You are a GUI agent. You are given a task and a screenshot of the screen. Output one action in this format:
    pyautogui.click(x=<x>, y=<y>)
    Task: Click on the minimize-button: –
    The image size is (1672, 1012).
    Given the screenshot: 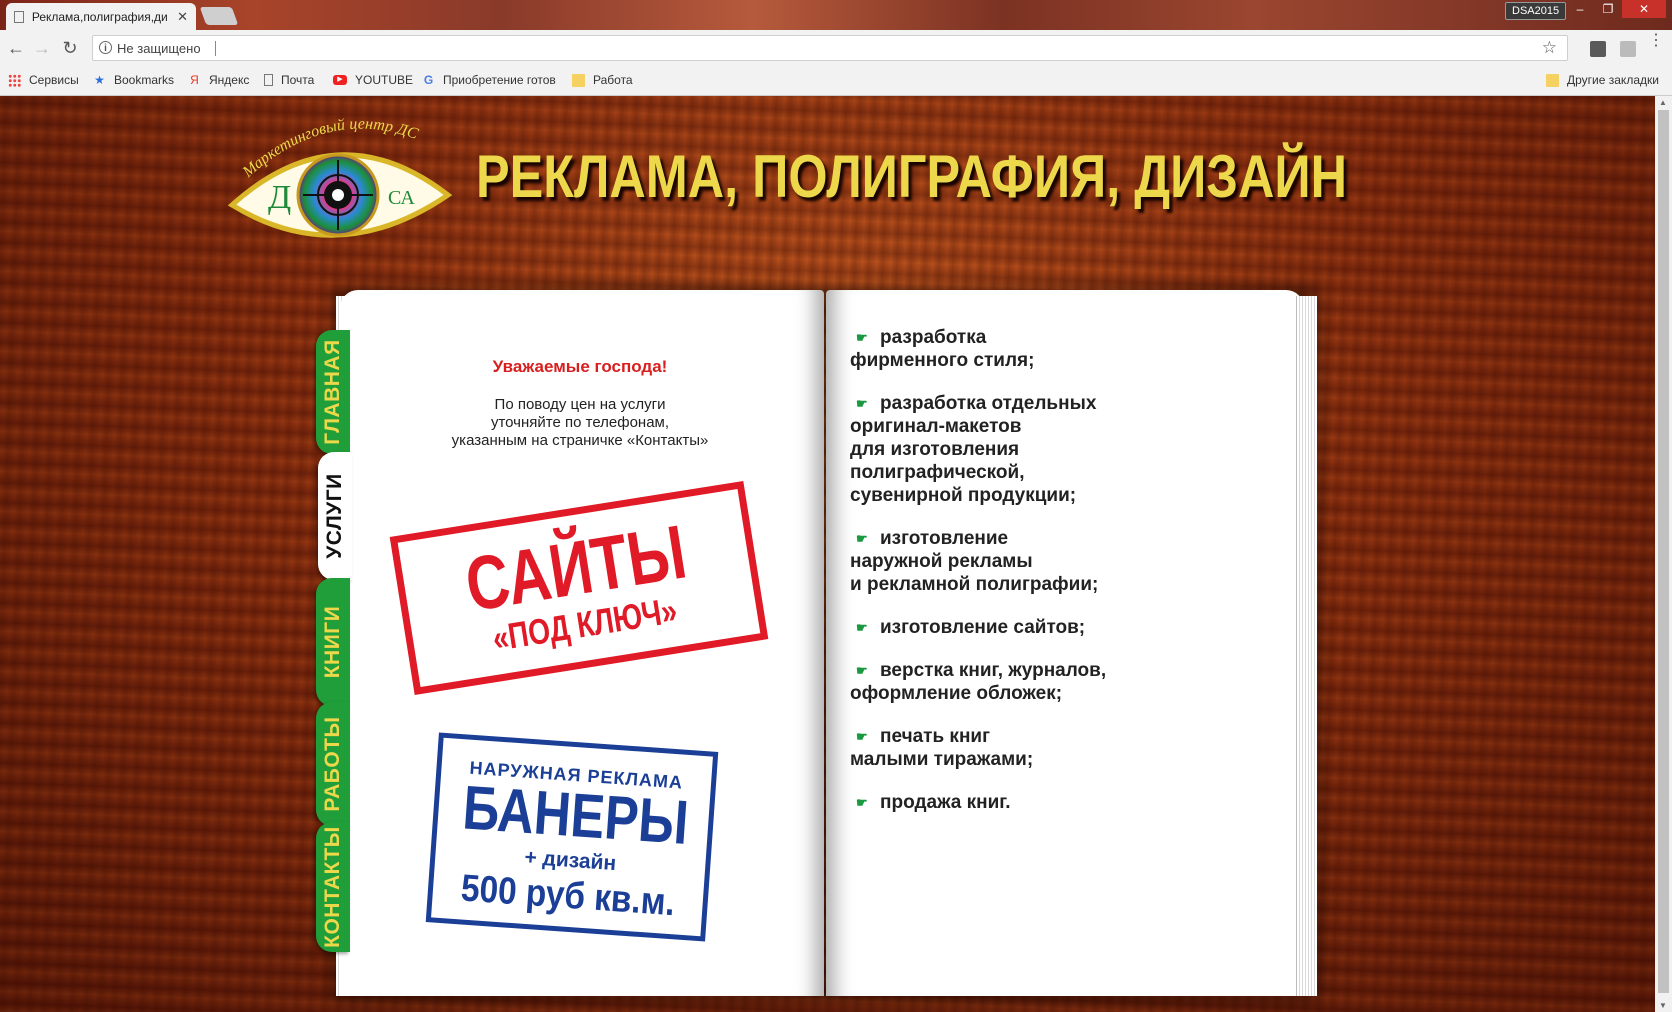 What is the action you would take?
    pyautogui.click(x=1580, y=9)
    